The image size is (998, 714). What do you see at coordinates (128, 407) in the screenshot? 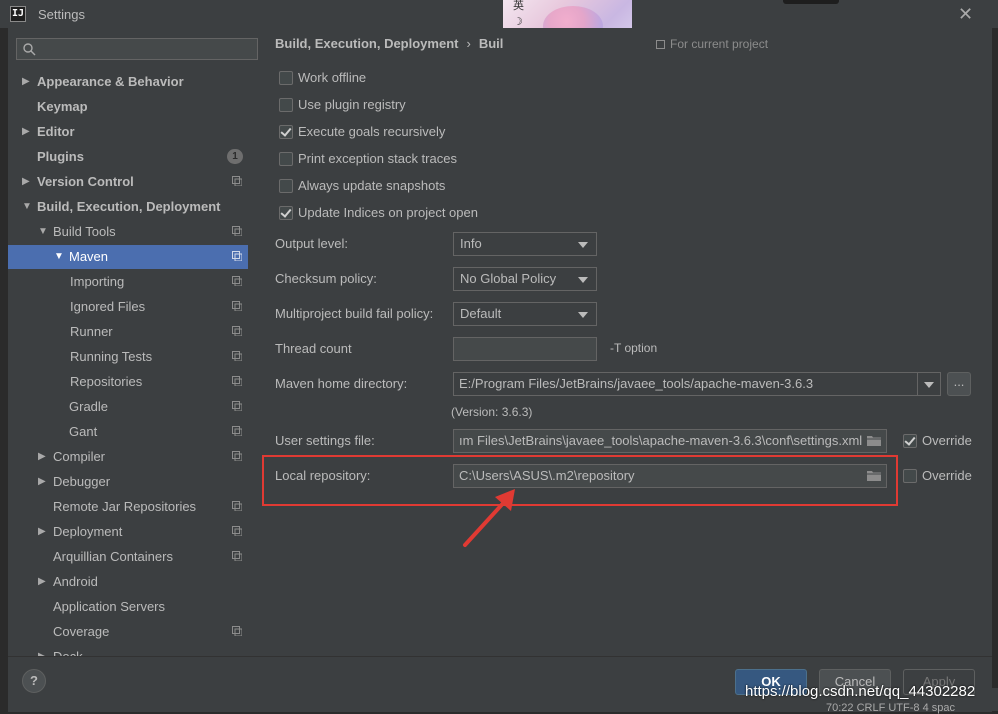
I see `sidebar-item: Gradle` at bounding box center [128, 407].